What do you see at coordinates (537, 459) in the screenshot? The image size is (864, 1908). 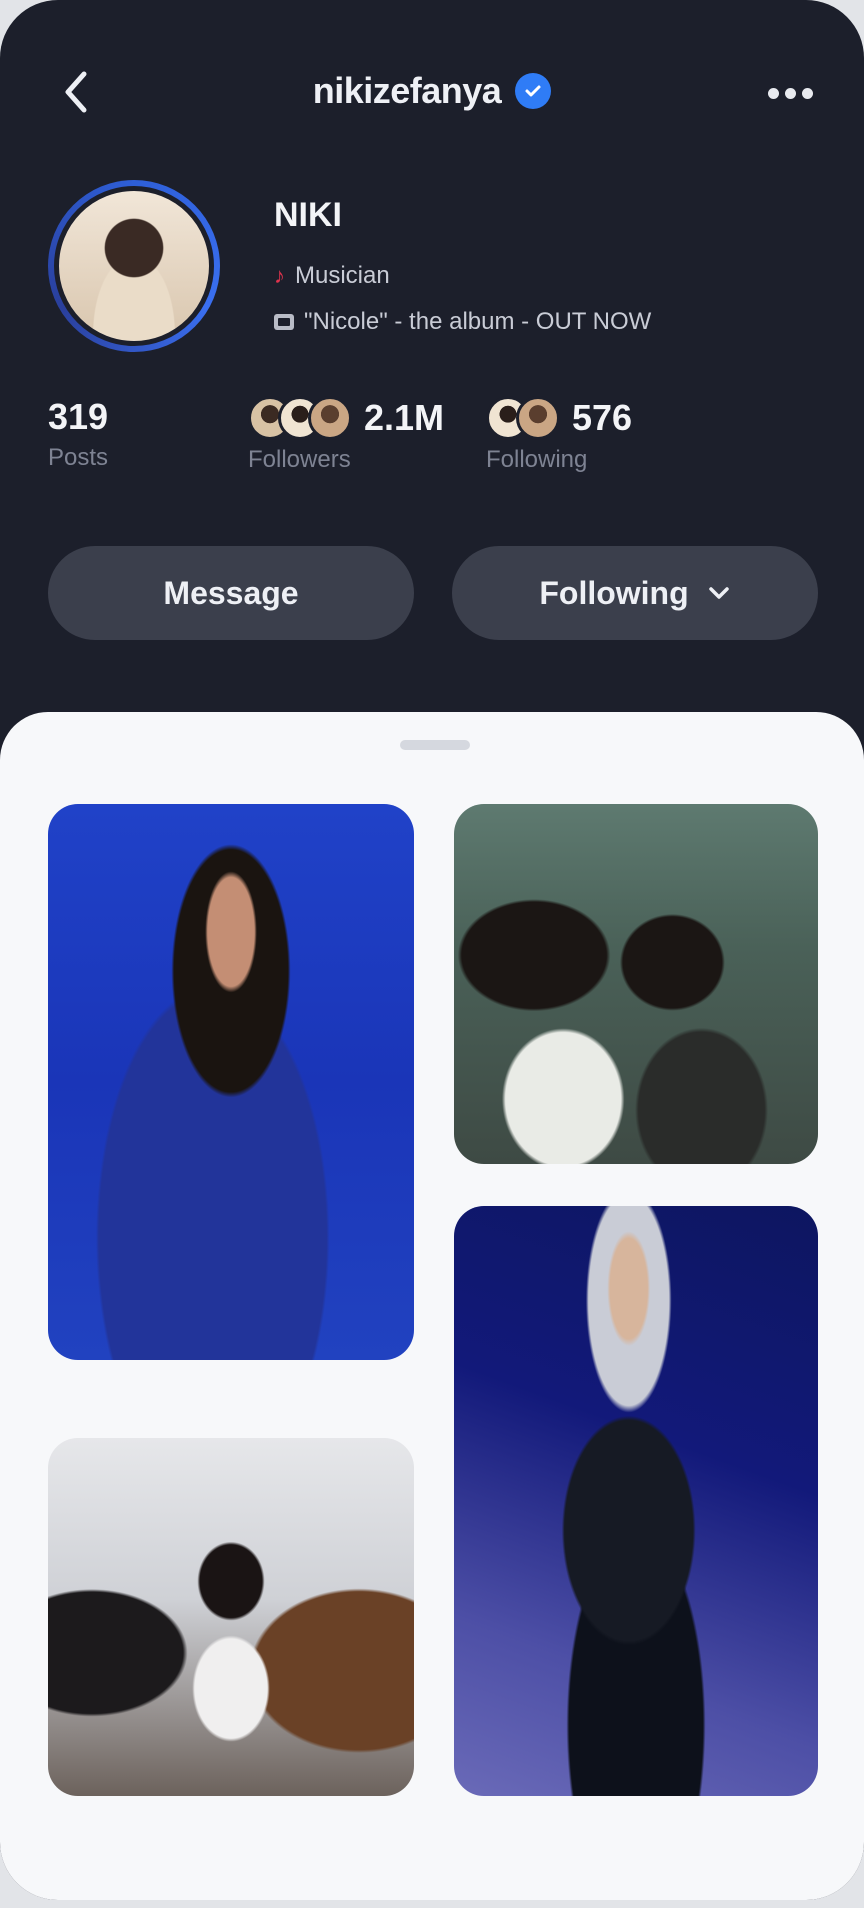 I see `following-label: Following` at bounding box center [537, 459].